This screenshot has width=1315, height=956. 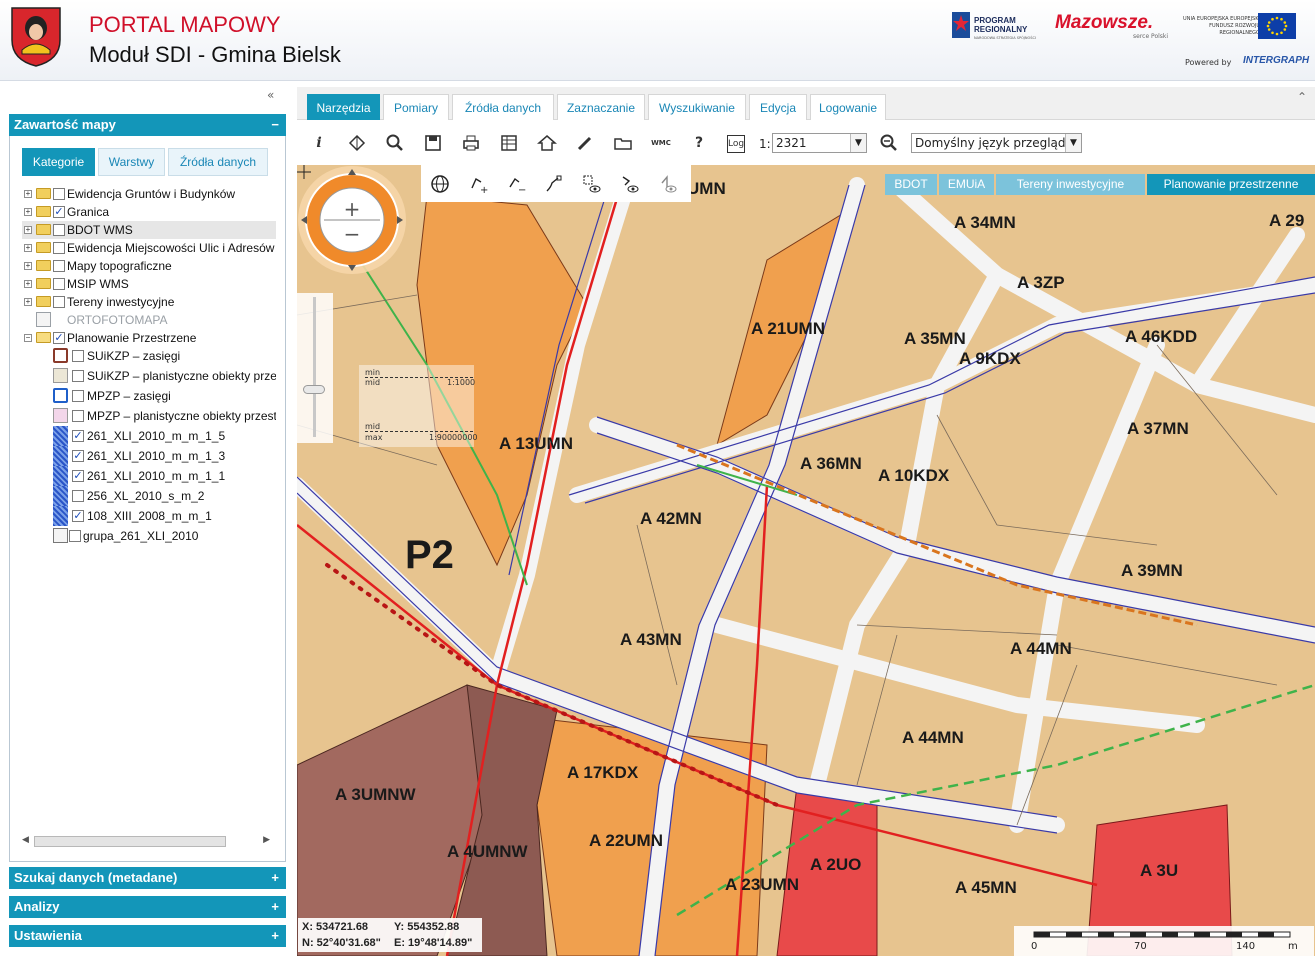 What do you see at coordinates (699, 143) in the screenshot?
I see `help-icon: ?` at bounding box center [699, 143].